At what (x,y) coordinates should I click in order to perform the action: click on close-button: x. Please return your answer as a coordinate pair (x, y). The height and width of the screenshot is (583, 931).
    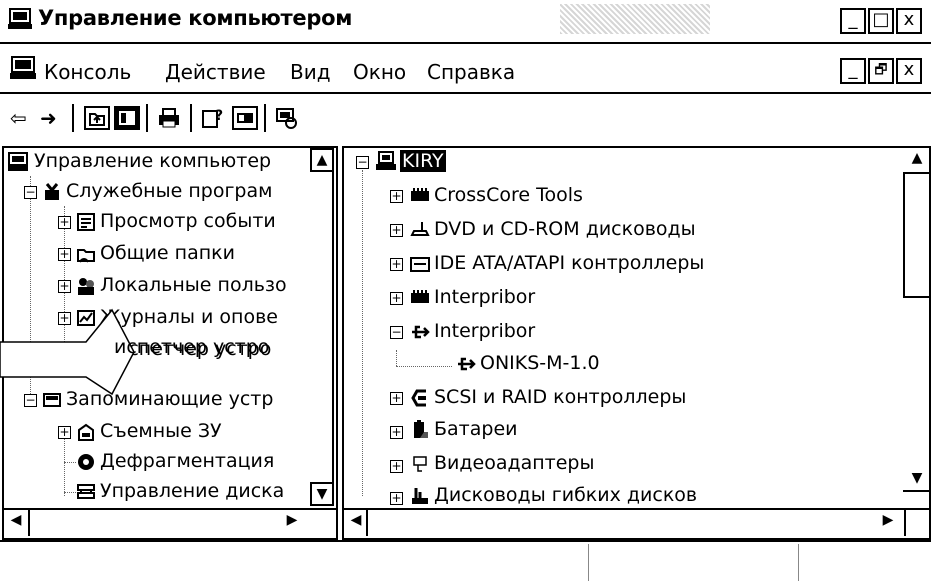
    Looking at the image, I should click on (909, 21).